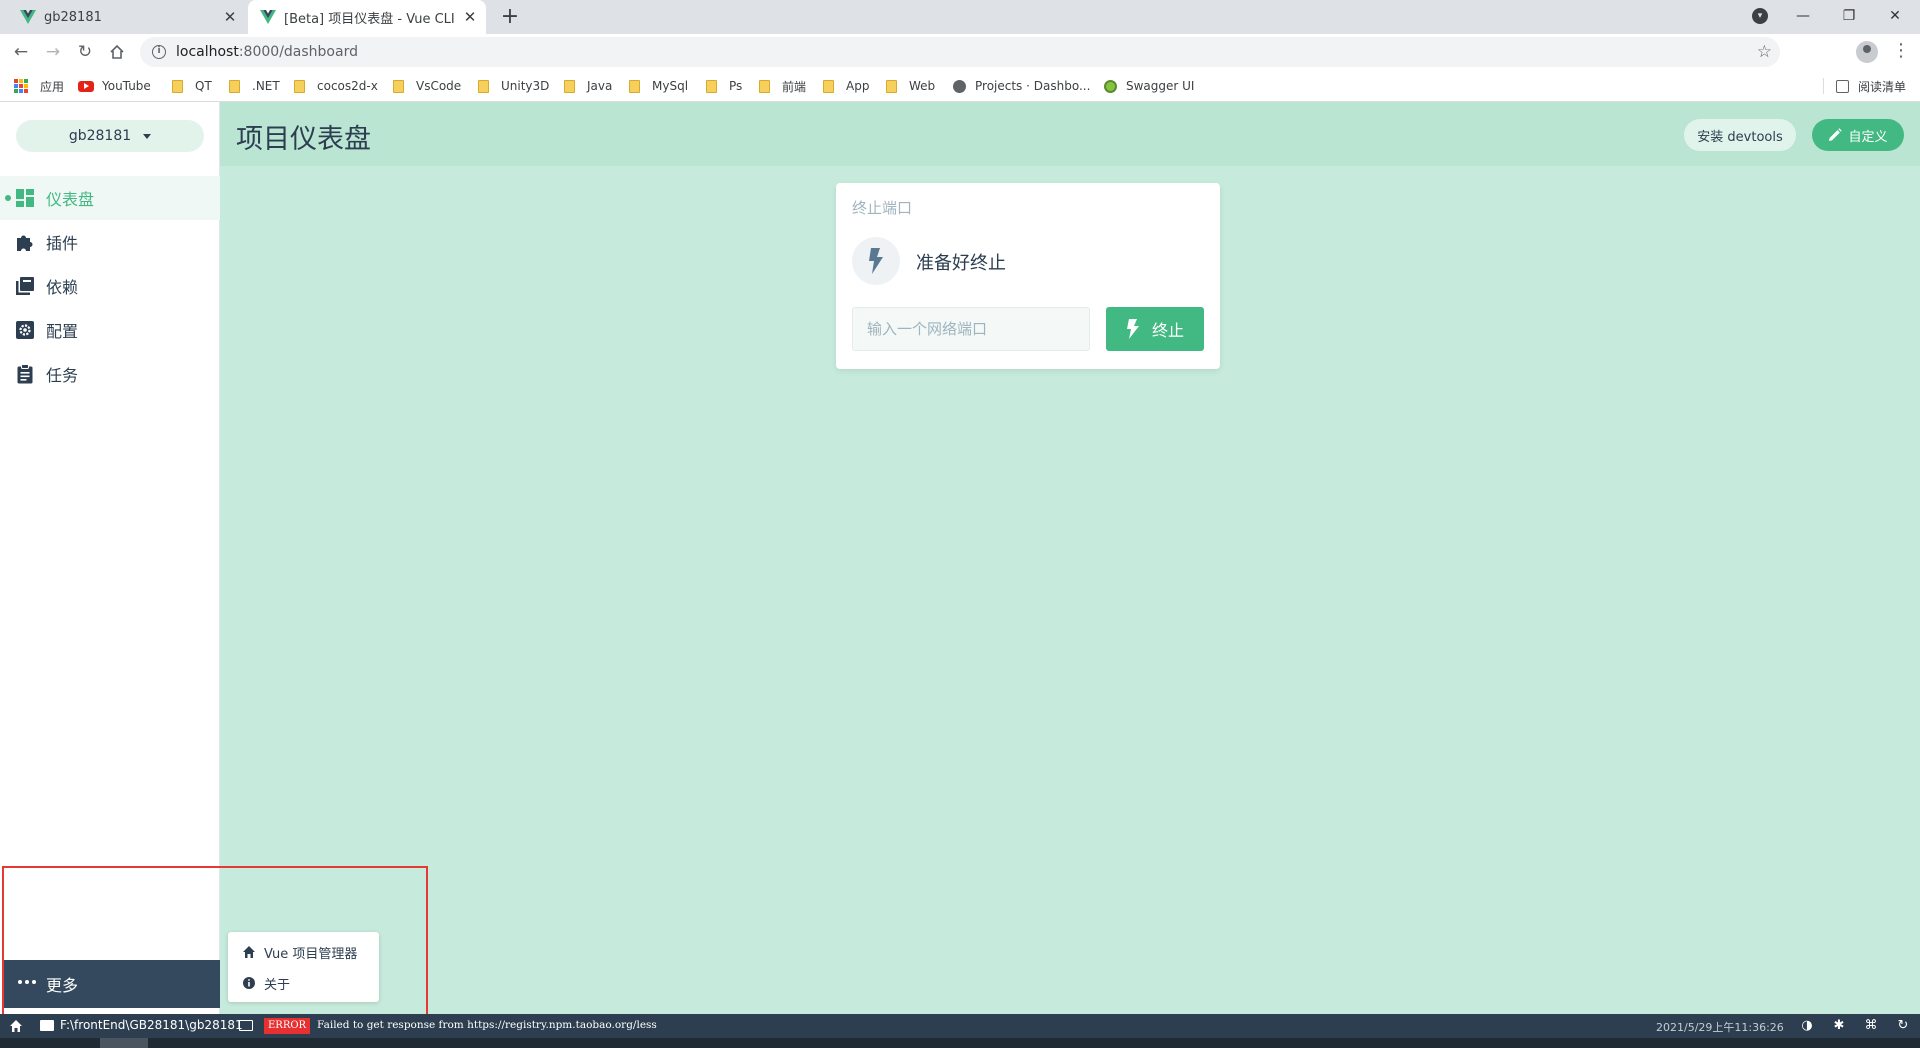 This screenshot has width=1920, height=1048. I want to click on dark-mode-icon: ◑, so click(1807, 1026).